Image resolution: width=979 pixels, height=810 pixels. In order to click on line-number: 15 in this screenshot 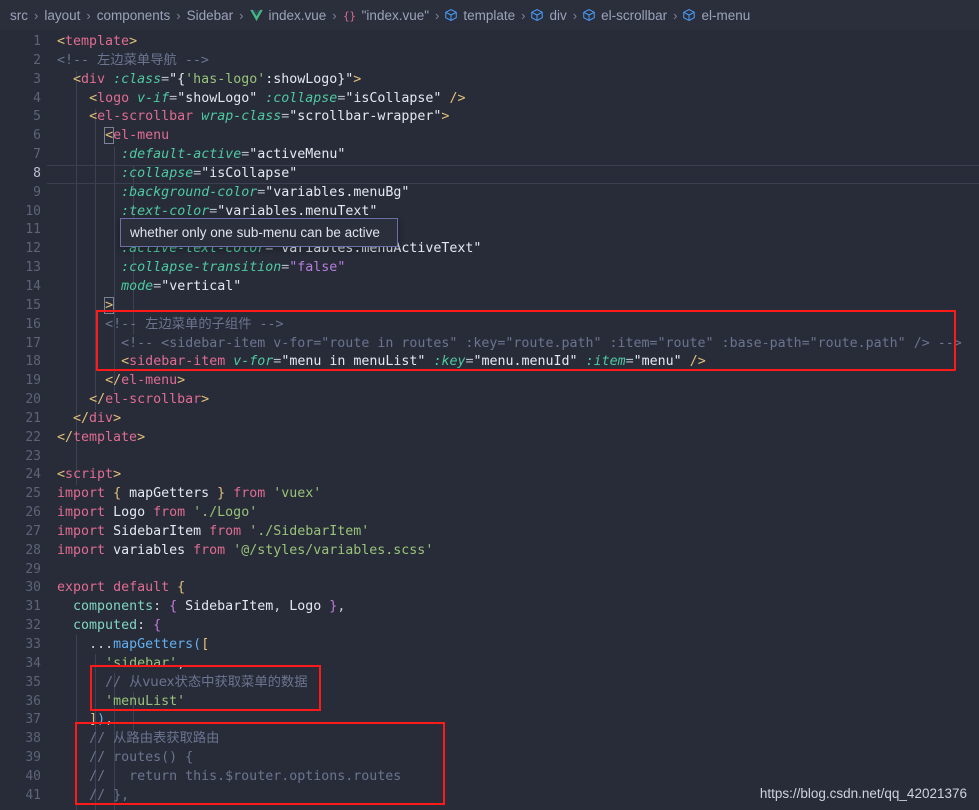, I will do `click(33, 305)`.